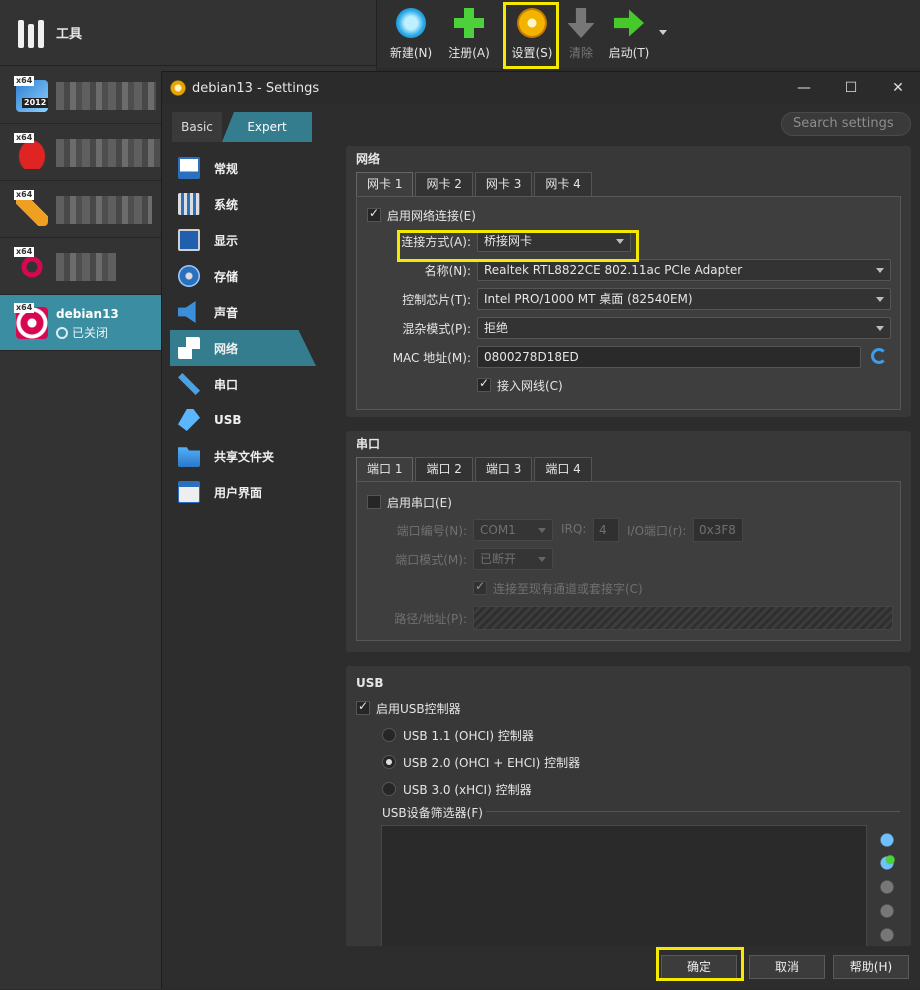 Image resolution: width=920 pixels, height=990 pixels. I want to click on move-filter-icon, so click(887, 935).